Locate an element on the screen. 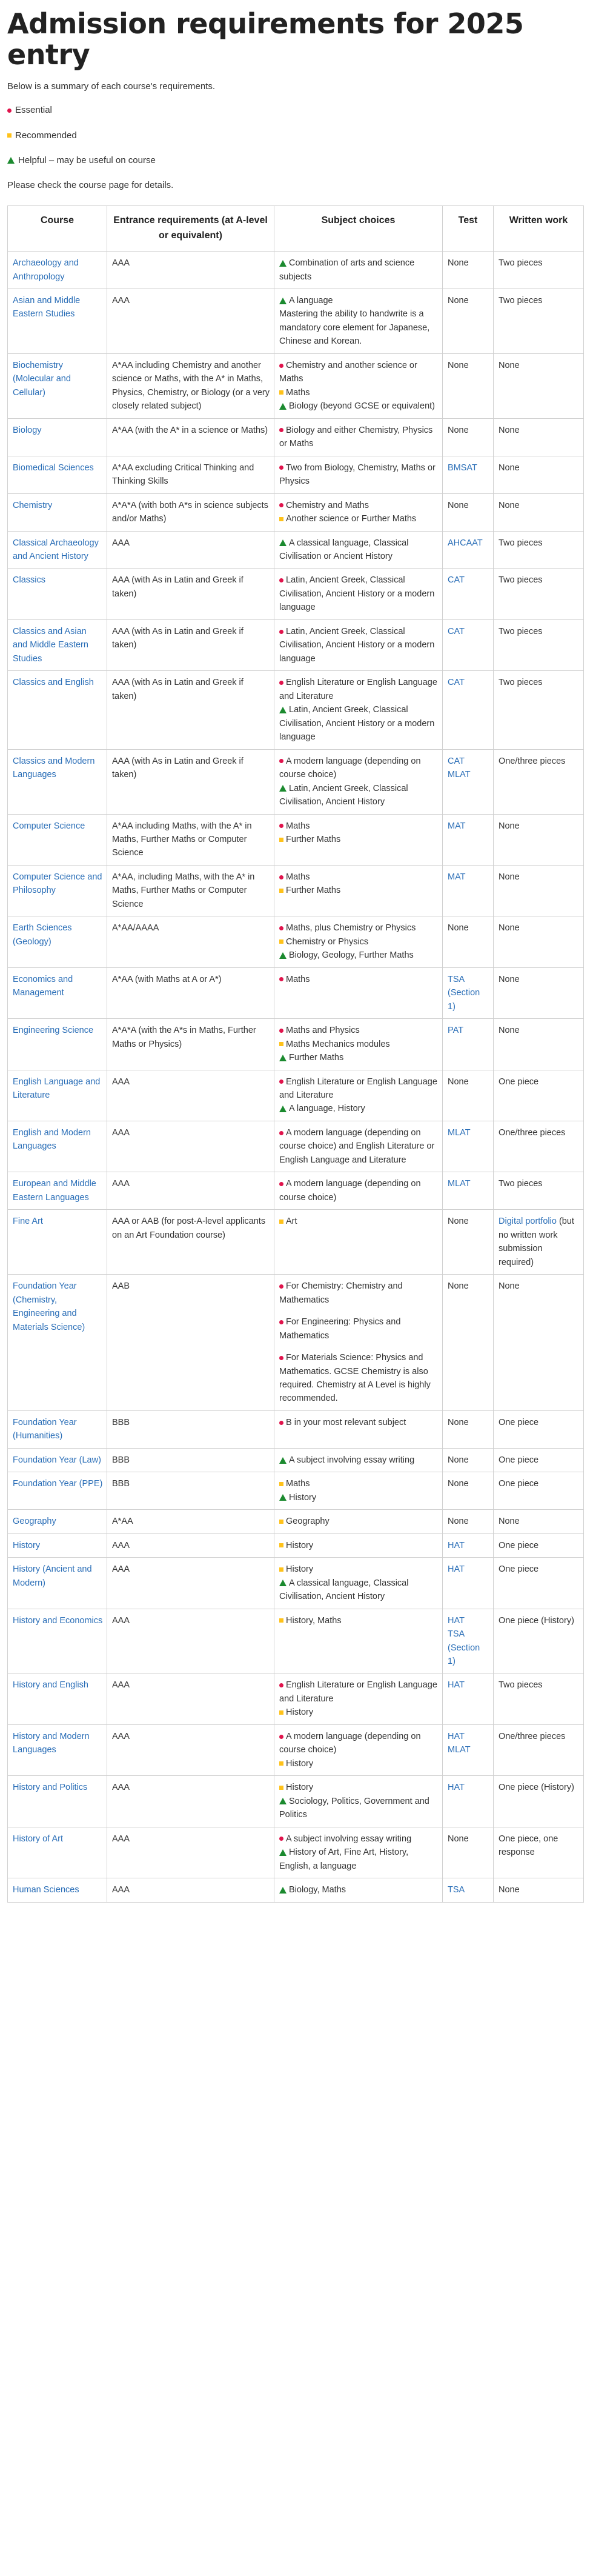  course-cell: Economics and Management is located at coordinates (57, 993).